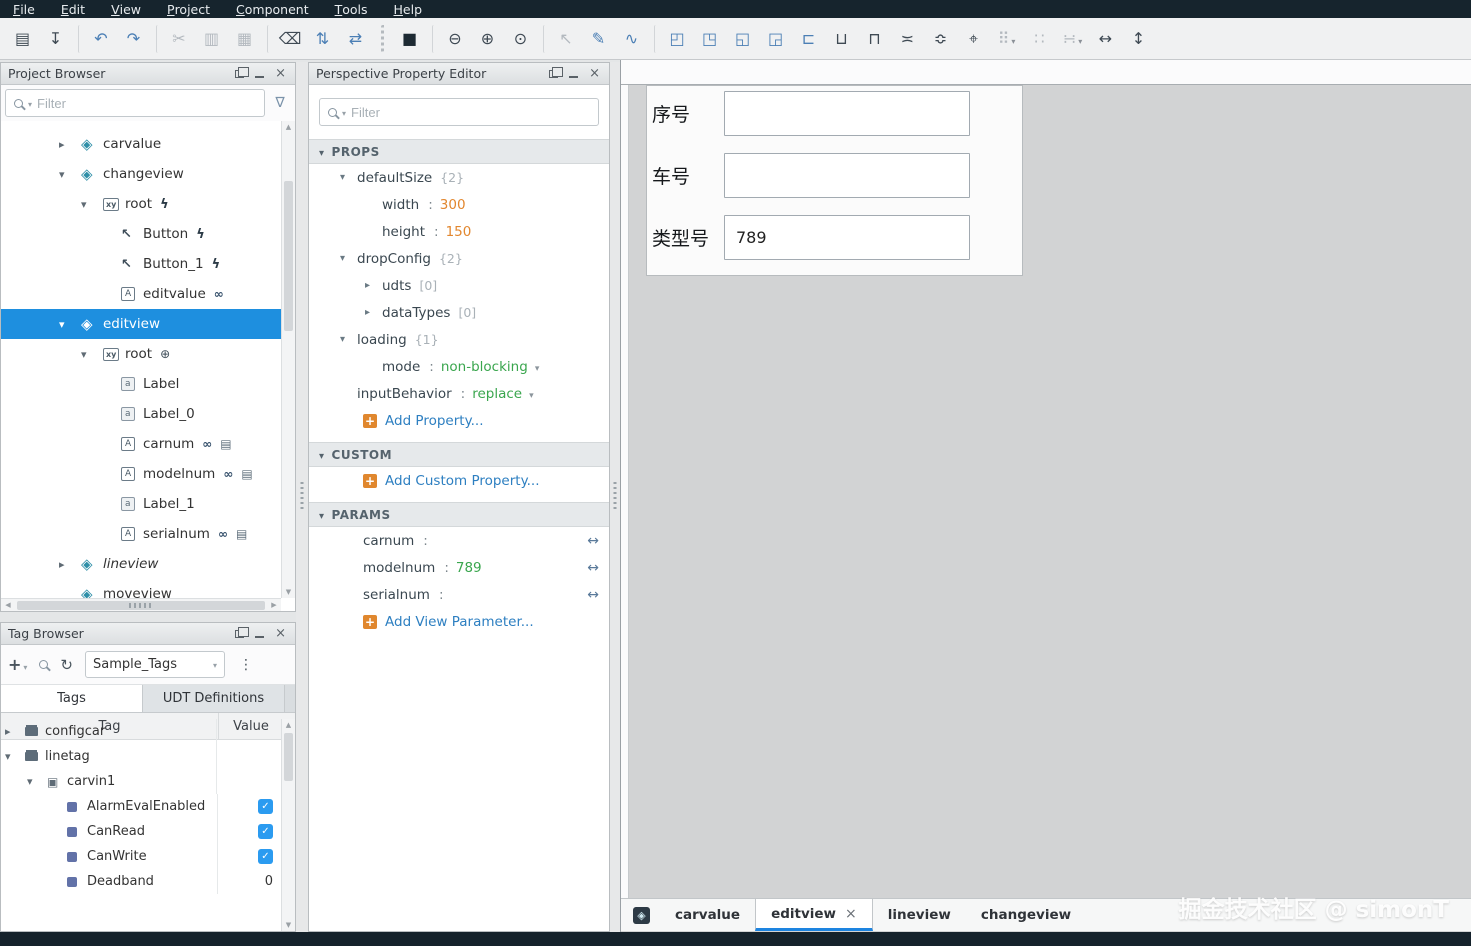 The width and height of the screenshot is (1471, 946). What do you see at coordinates (907, 39) in the screenshot?
I see `distribute-horizontal-icon: ≍` at bounding box center [907, 39].